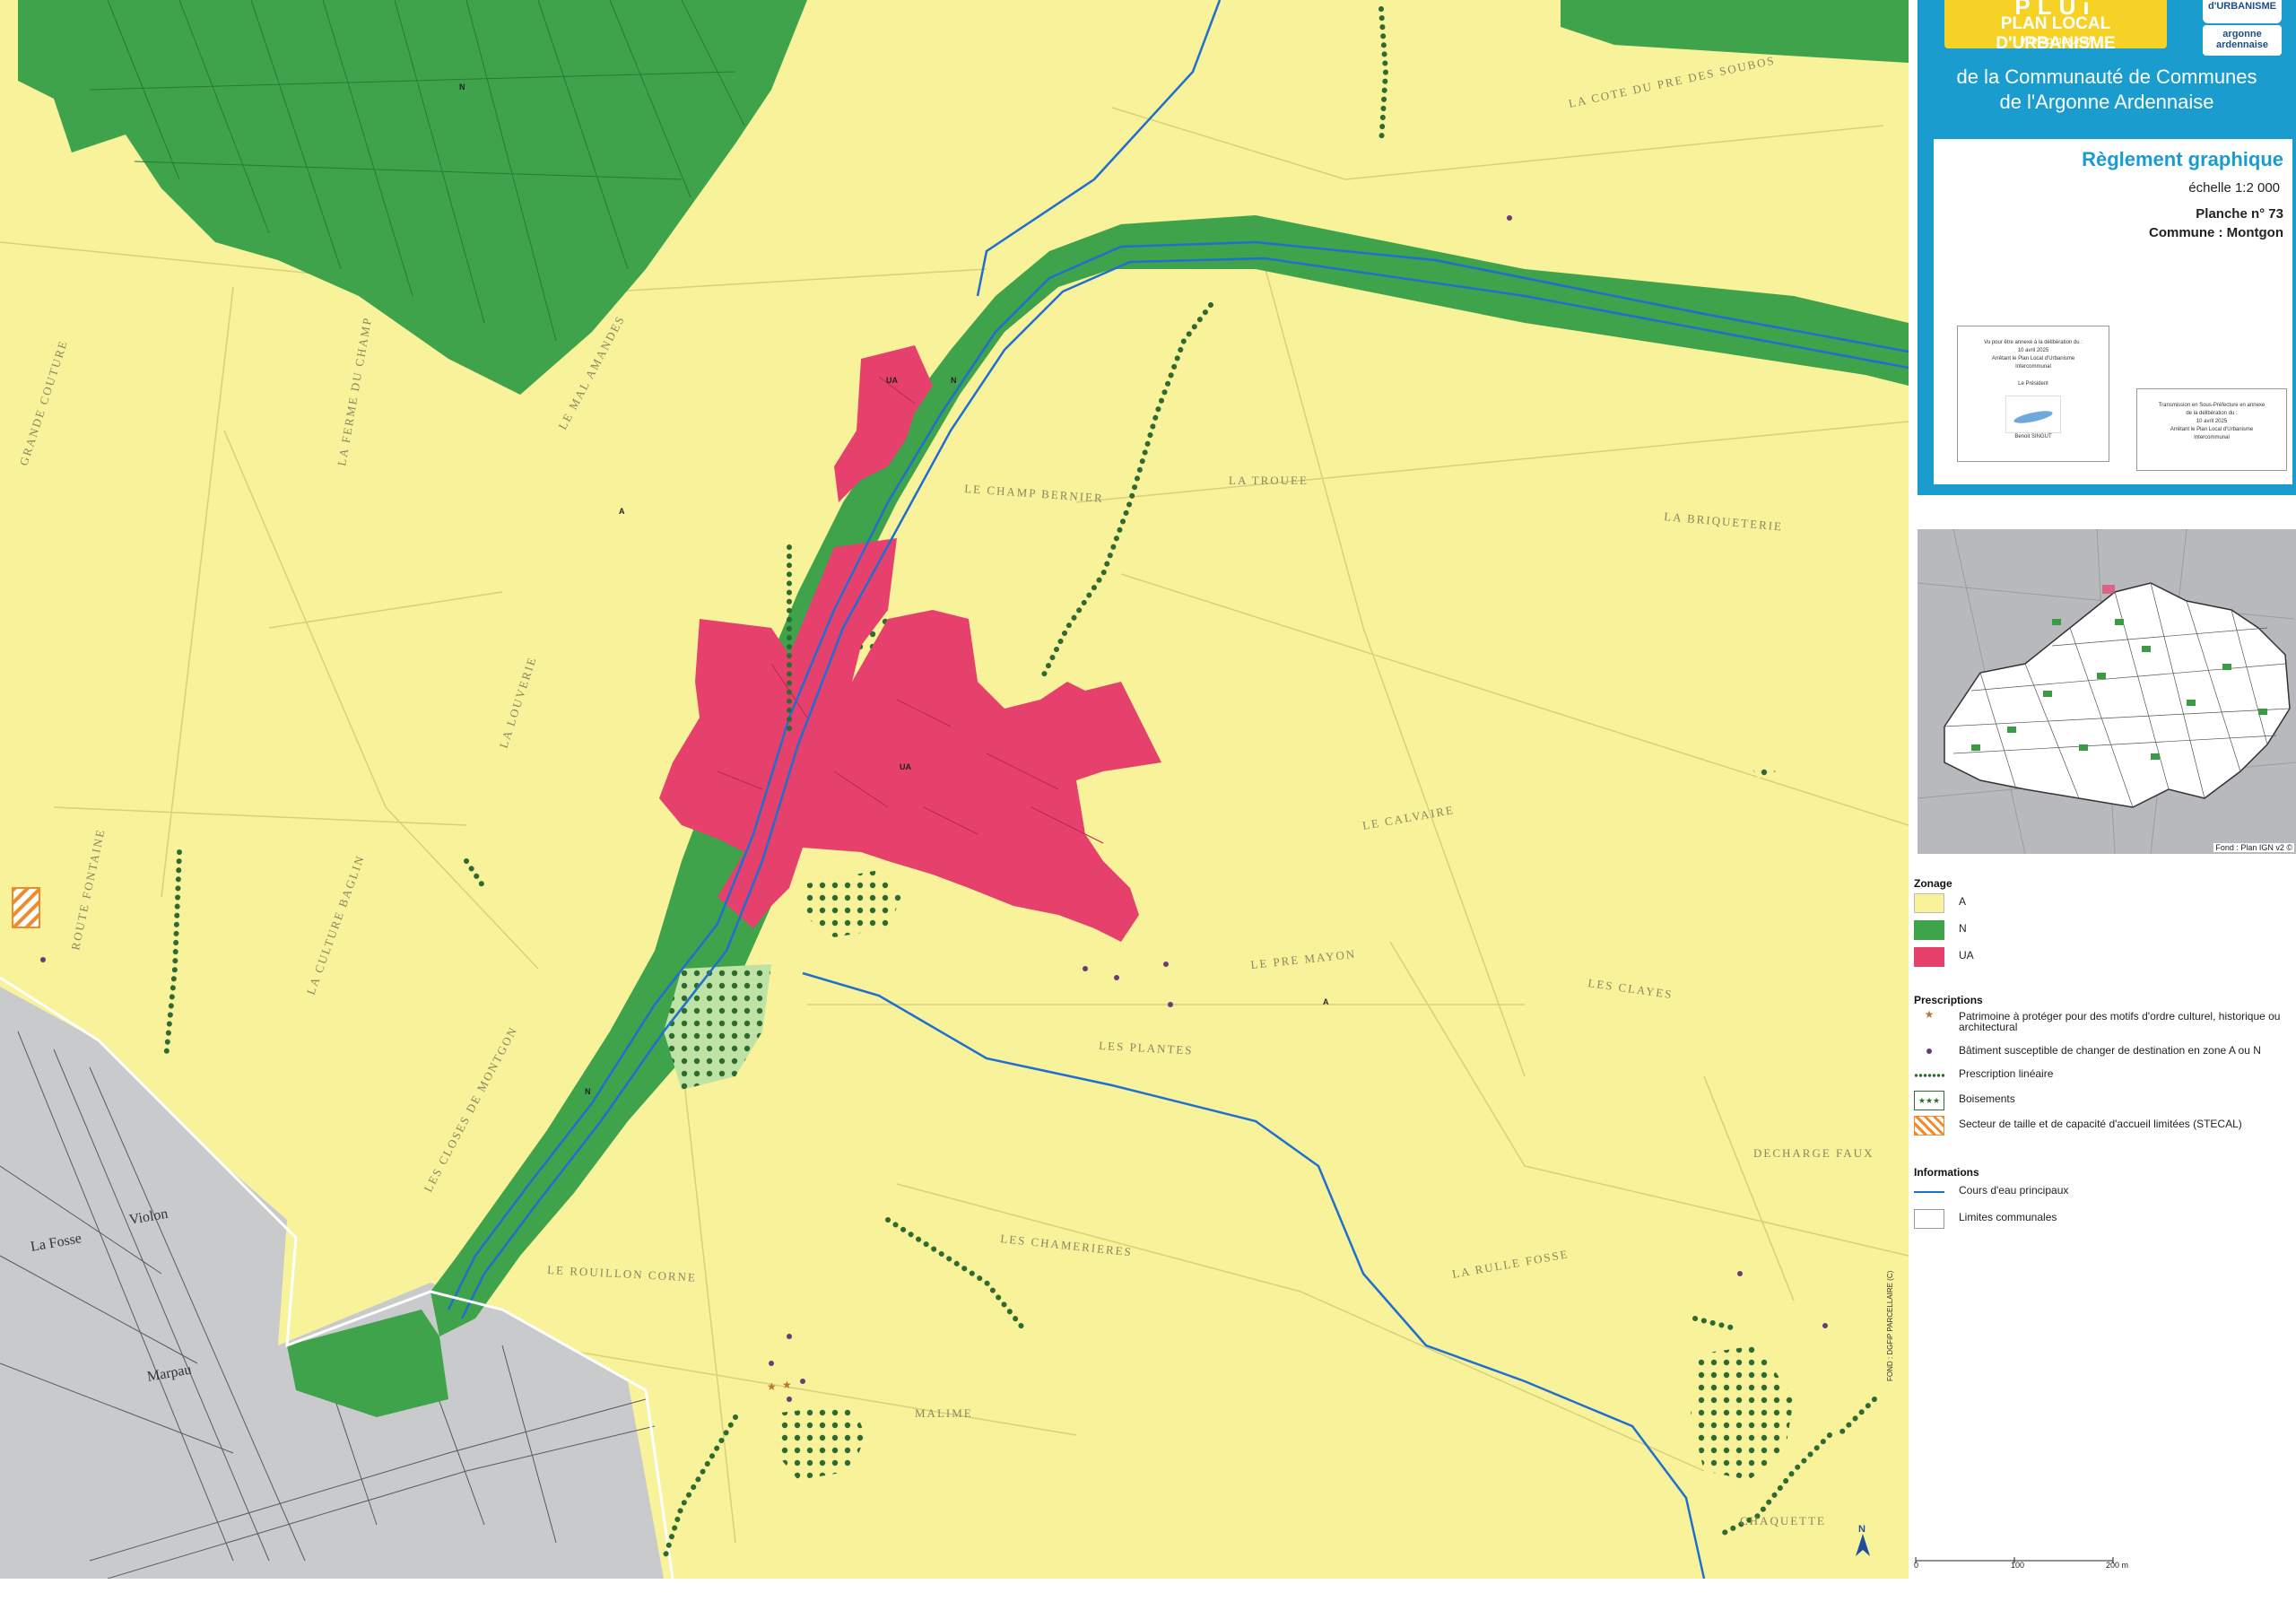 This screenshot has width=2296, height=1610. What do you see at coordinates (1783, 1520) in the screenshot?
I see `locality-label: CHAQUETTE` at bounding box center [1783, 1520].